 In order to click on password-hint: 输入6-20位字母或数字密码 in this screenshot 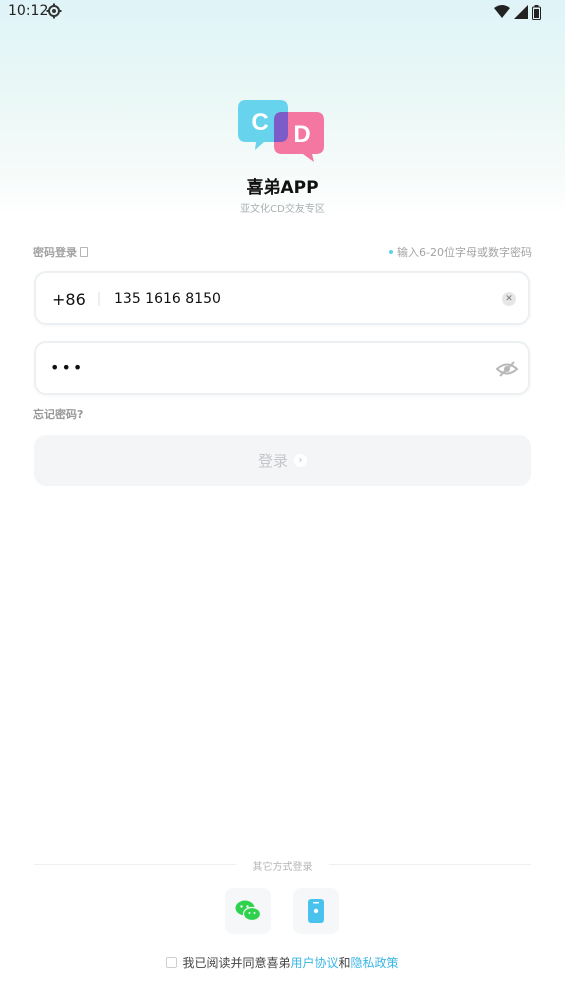, I will do `click(460, 252)`.